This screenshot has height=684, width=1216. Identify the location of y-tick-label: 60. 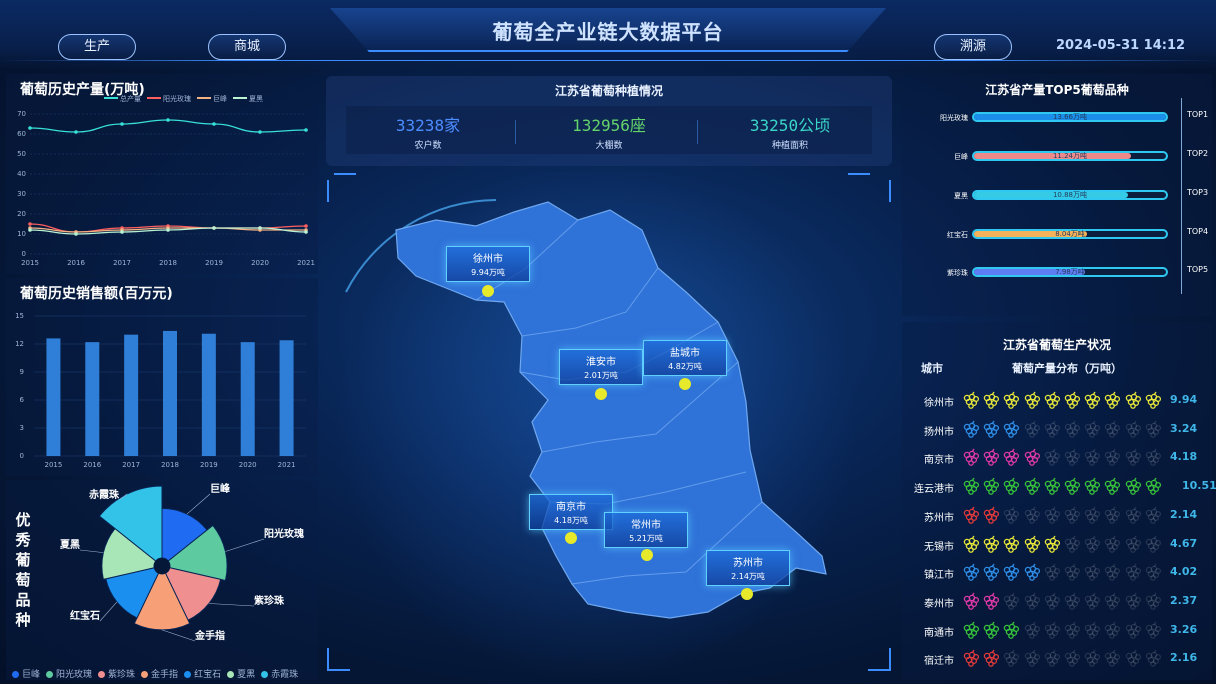
(21, 134).